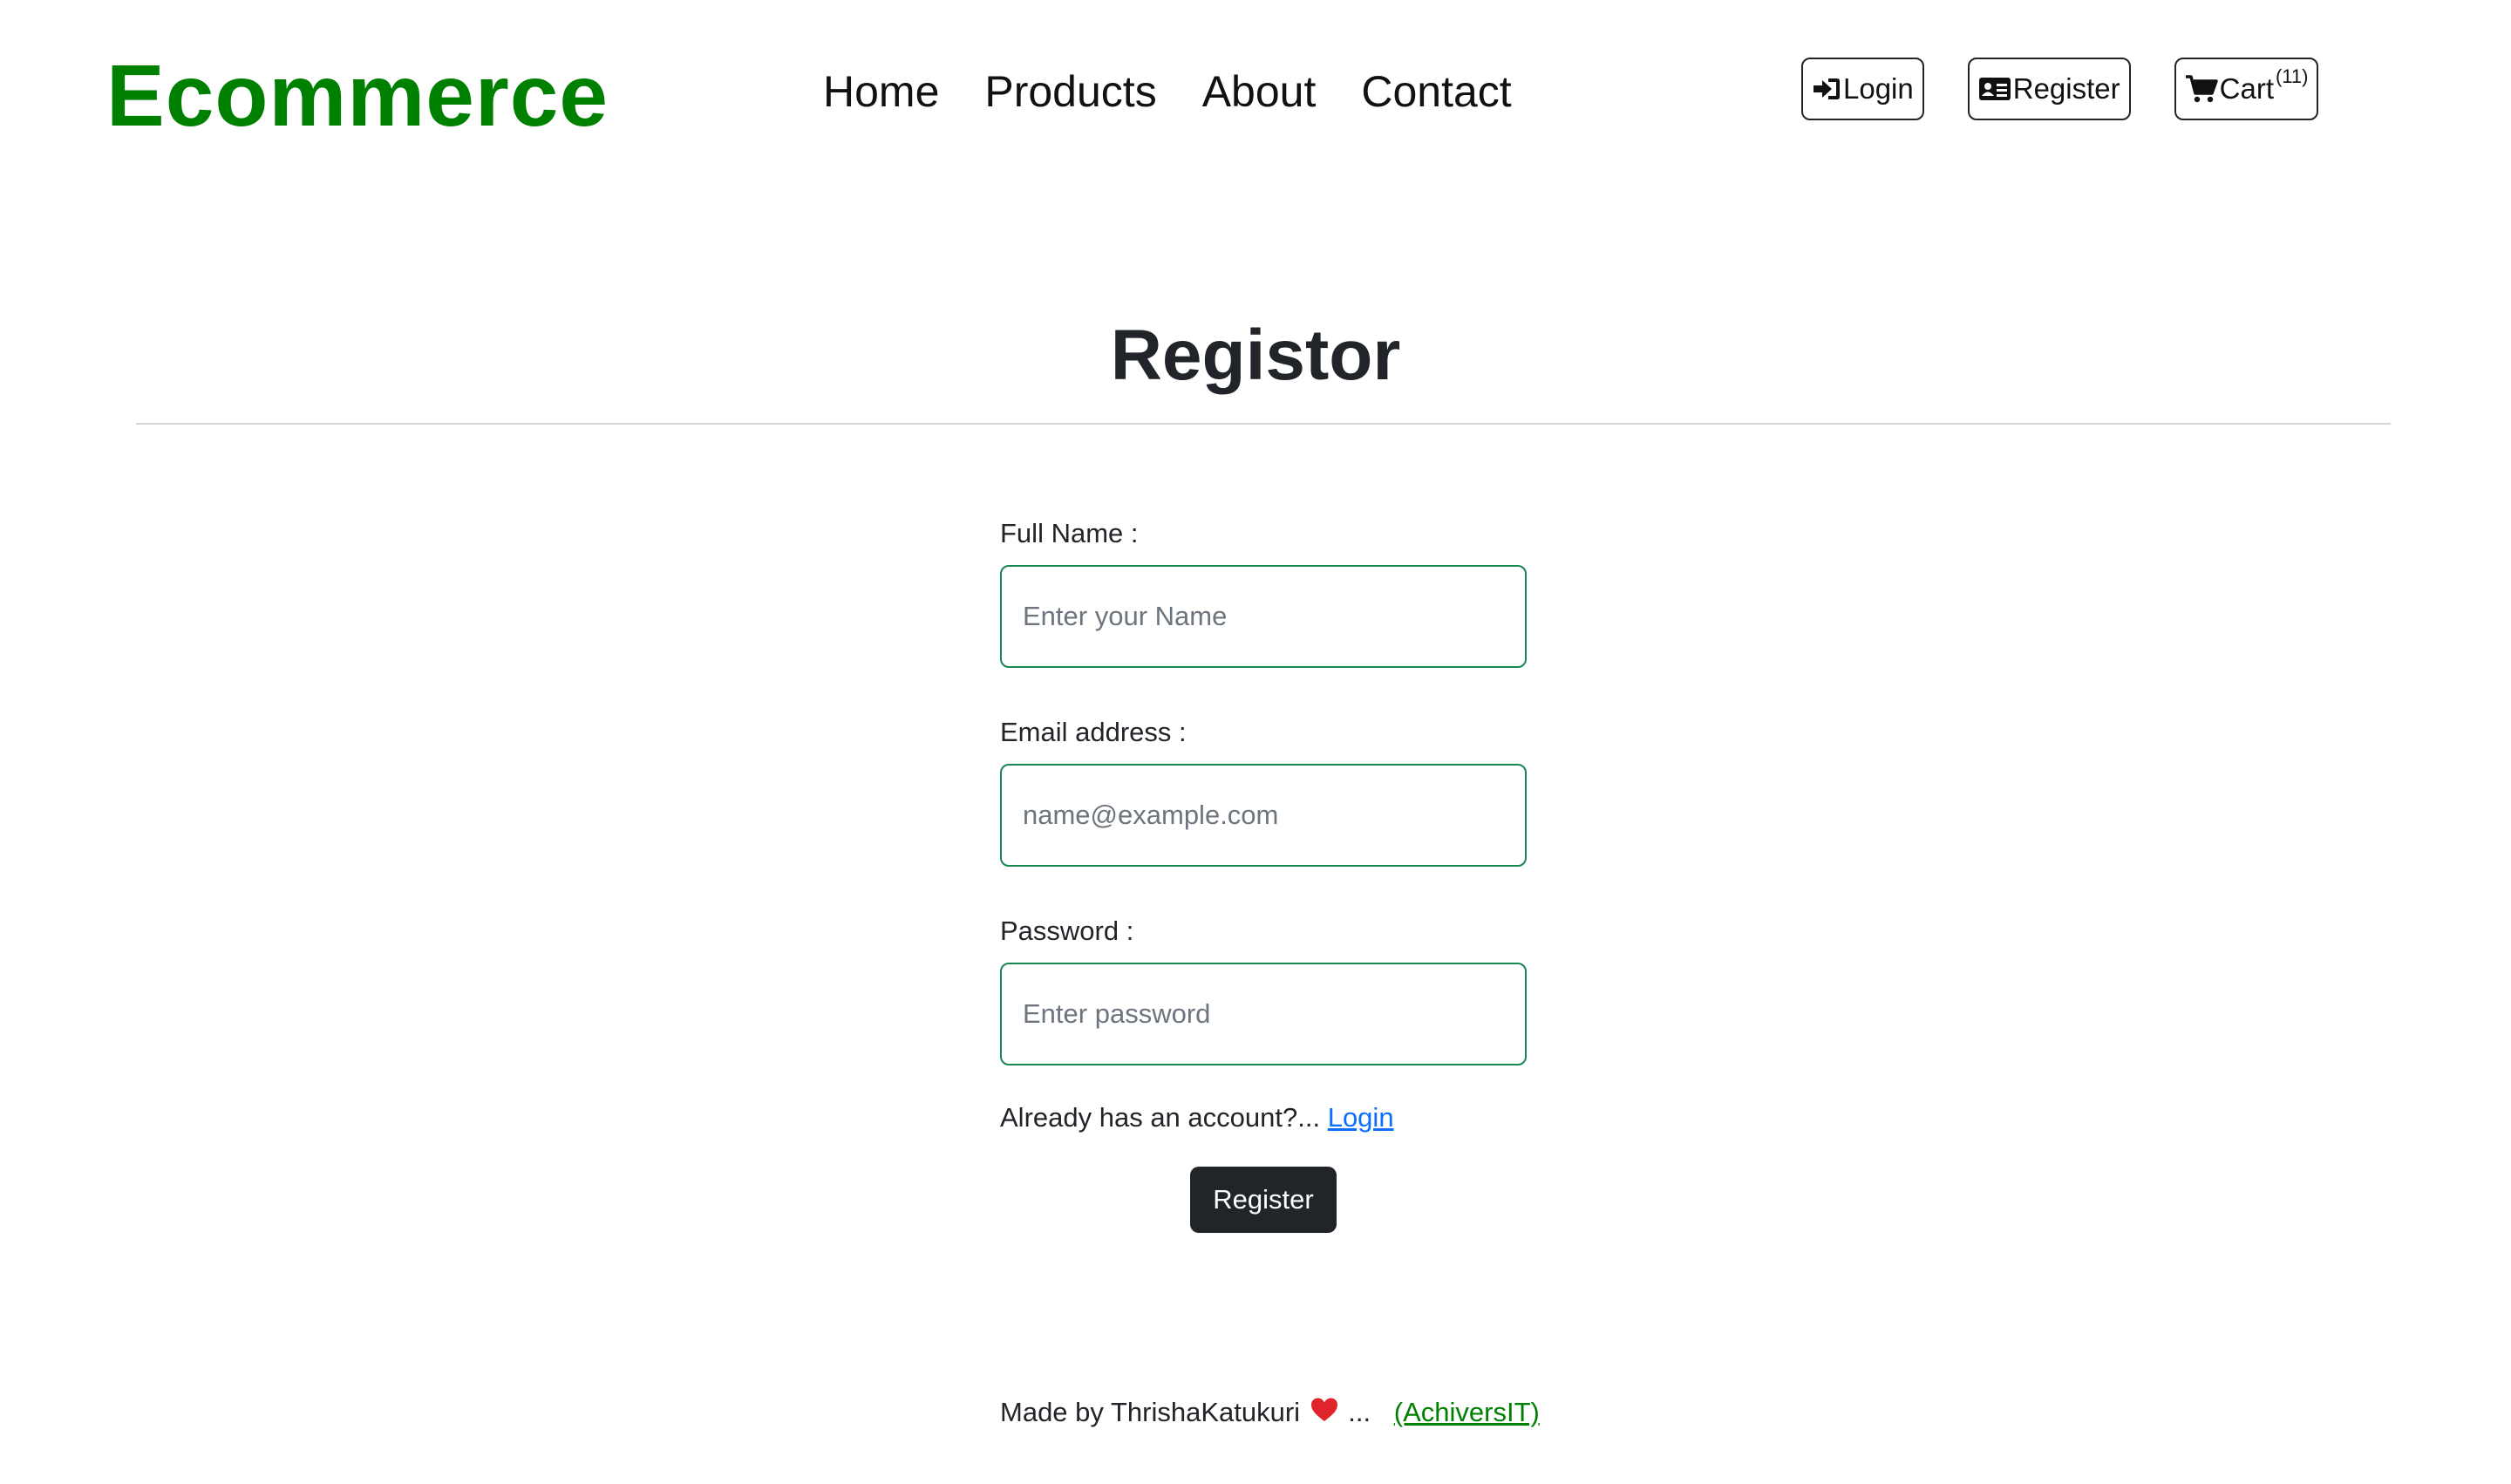 The image size is (2511, 1484). Describe the element at coordinates (1263, 815) in the screenshot. I see `email-input` at that location.